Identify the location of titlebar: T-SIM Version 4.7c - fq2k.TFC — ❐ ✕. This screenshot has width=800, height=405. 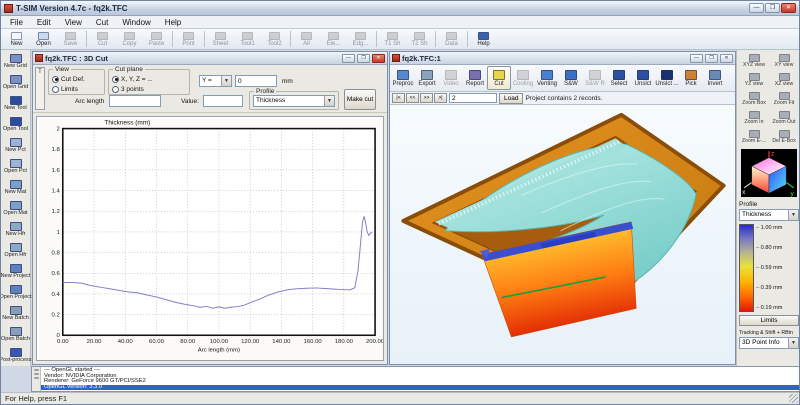
(400, 8).